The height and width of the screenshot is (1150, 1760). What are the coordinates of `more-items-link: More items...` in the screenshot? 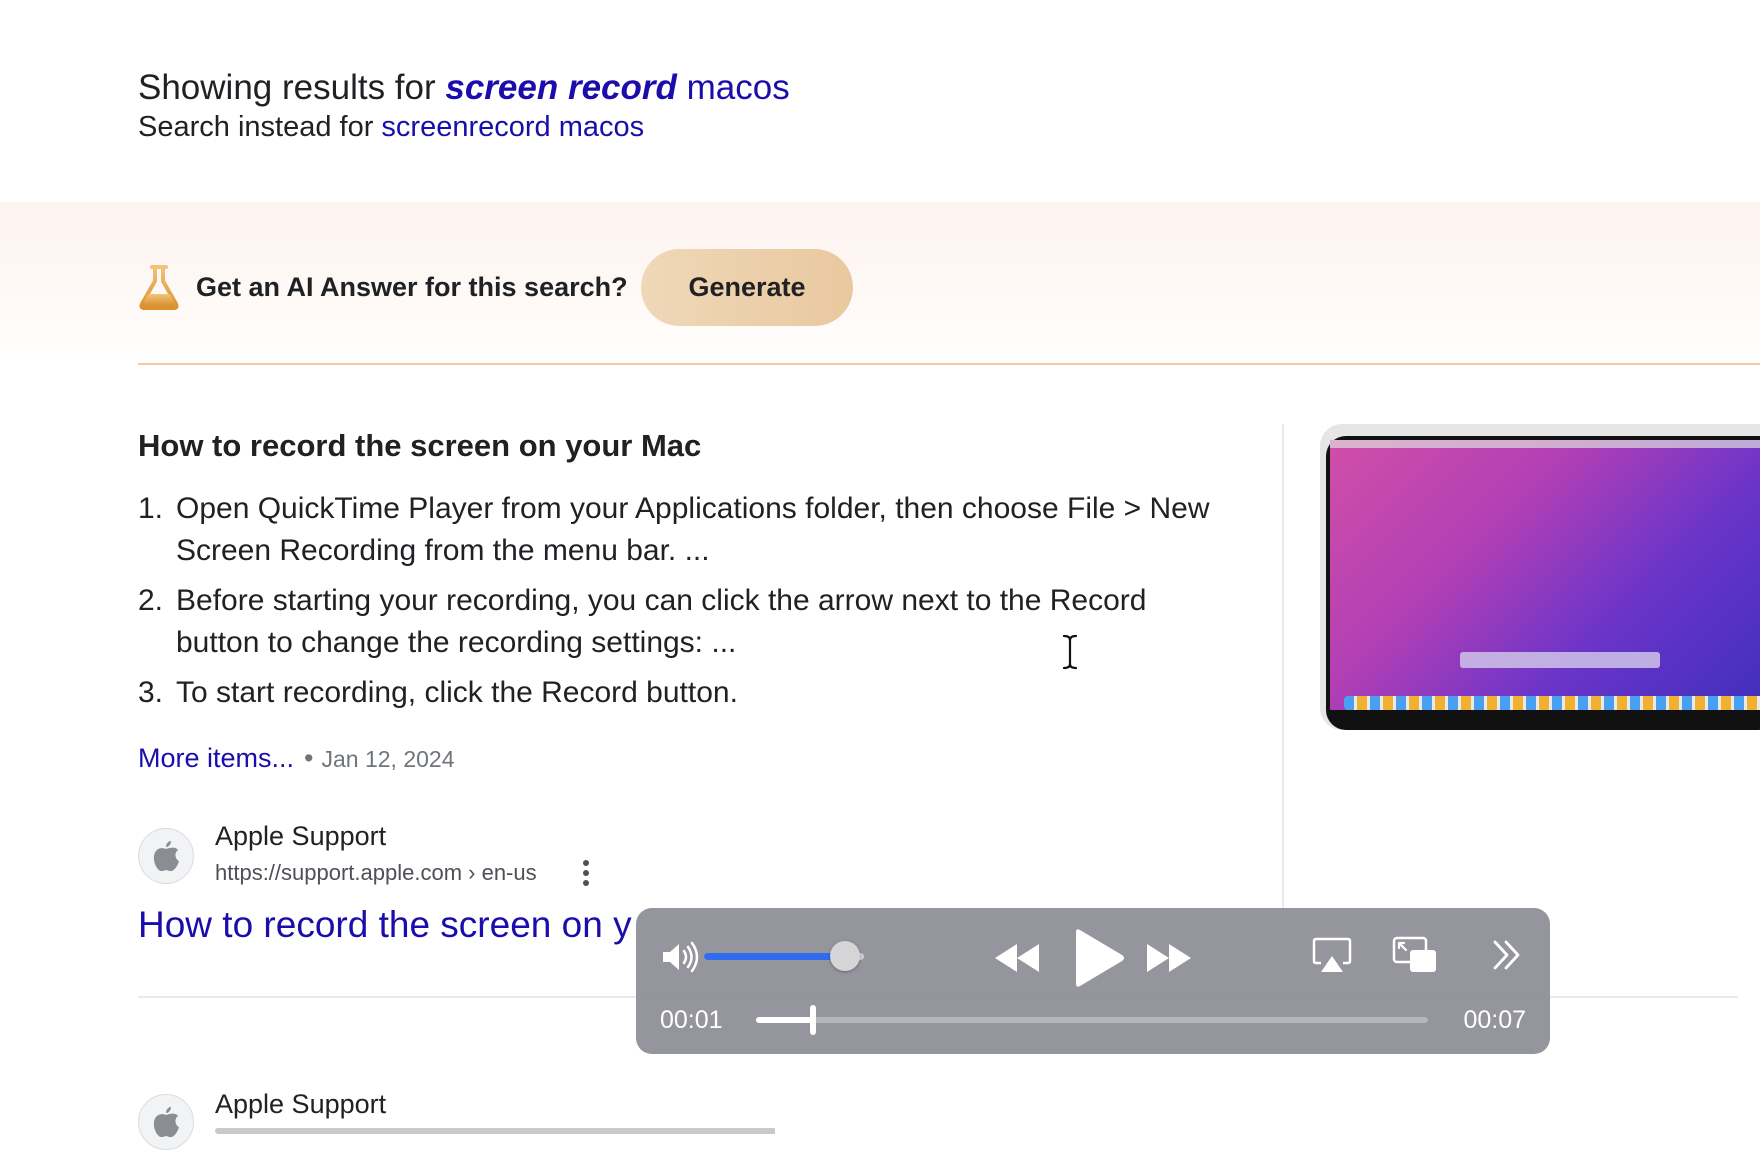 It's located at (216, 758).